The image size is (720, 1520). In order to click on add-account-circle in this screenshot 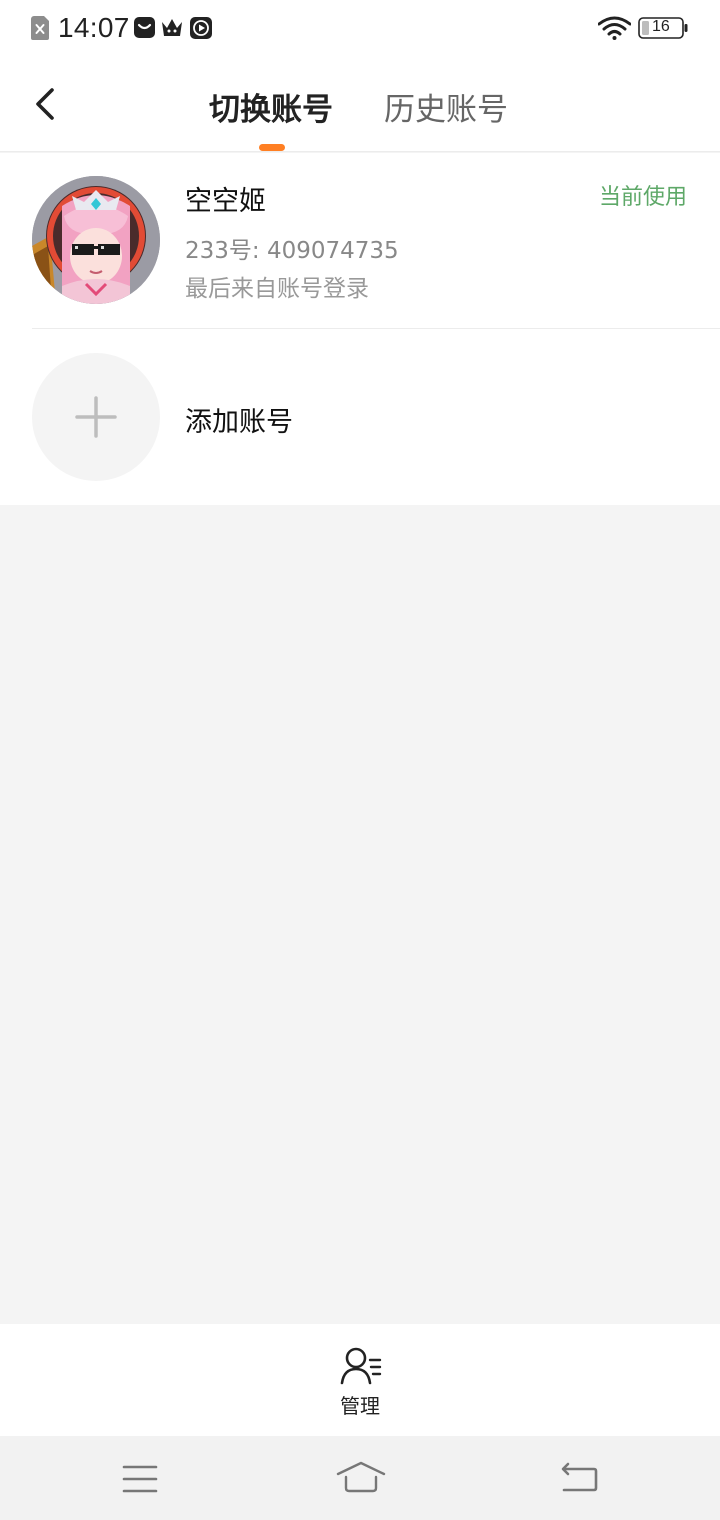, I will do `click(96, 417)`.